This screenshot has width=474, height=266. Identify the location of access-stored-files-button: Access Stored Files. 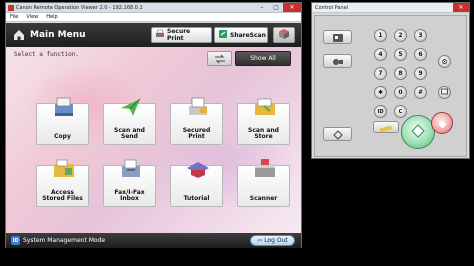
(62, 183).